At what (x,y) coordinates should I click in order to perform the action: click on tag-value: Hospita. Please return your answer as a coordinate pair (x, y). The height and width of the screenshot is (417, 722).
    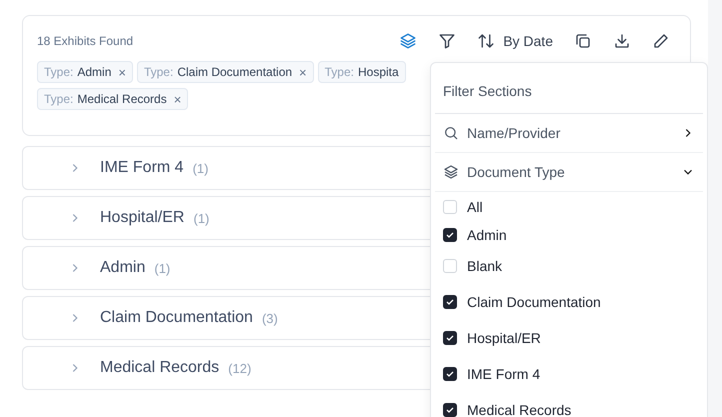
    Looking at the image, I should click on (378, 72).